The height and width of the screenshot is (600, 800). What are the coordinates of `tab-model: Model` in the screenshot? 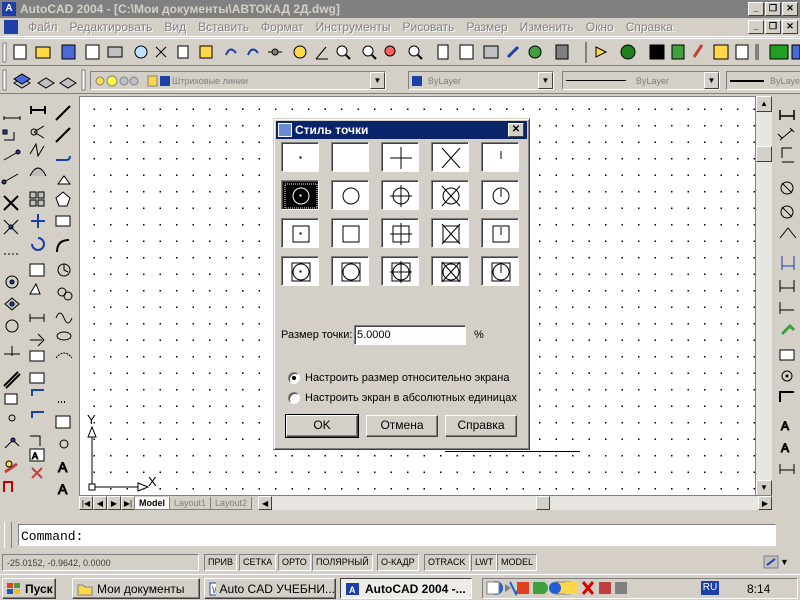 It's located at (152, 503).